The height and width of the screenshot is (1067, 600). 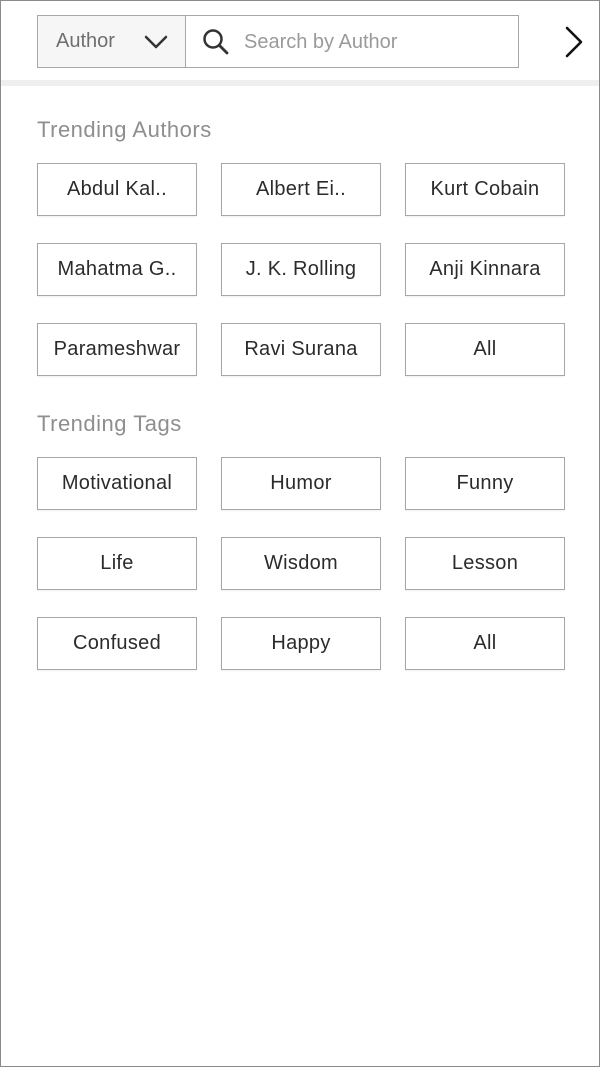 What do you see at coordinates (301, 643) in the screenshot?
I see `tag-chip: Happy` at bounding box center [301, 643].